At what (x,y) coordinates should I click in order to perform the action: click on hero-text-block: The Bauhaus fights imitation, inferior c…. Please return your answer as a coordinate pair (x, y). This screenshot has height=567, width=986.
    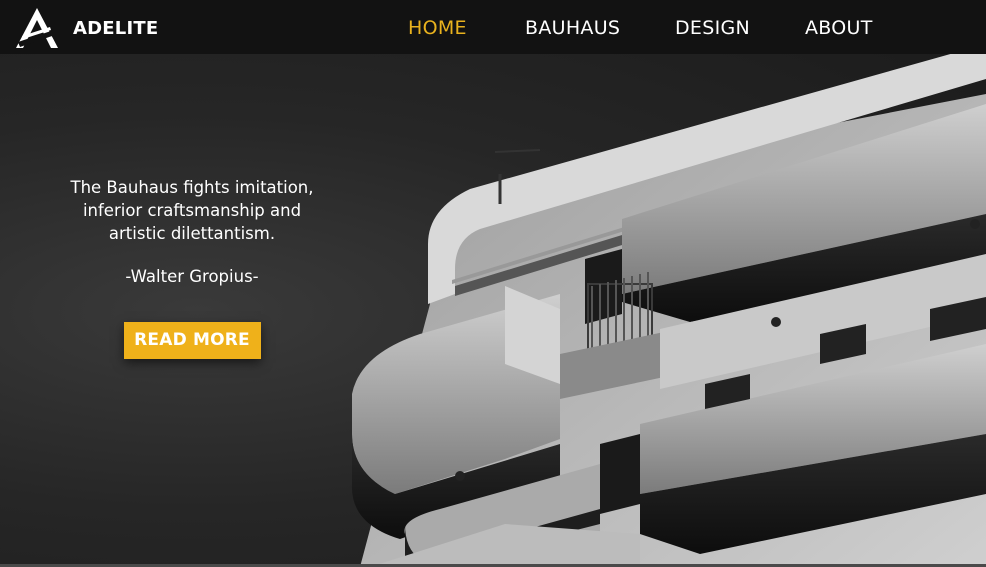
    Looking at the image, I should click on (192, 267).